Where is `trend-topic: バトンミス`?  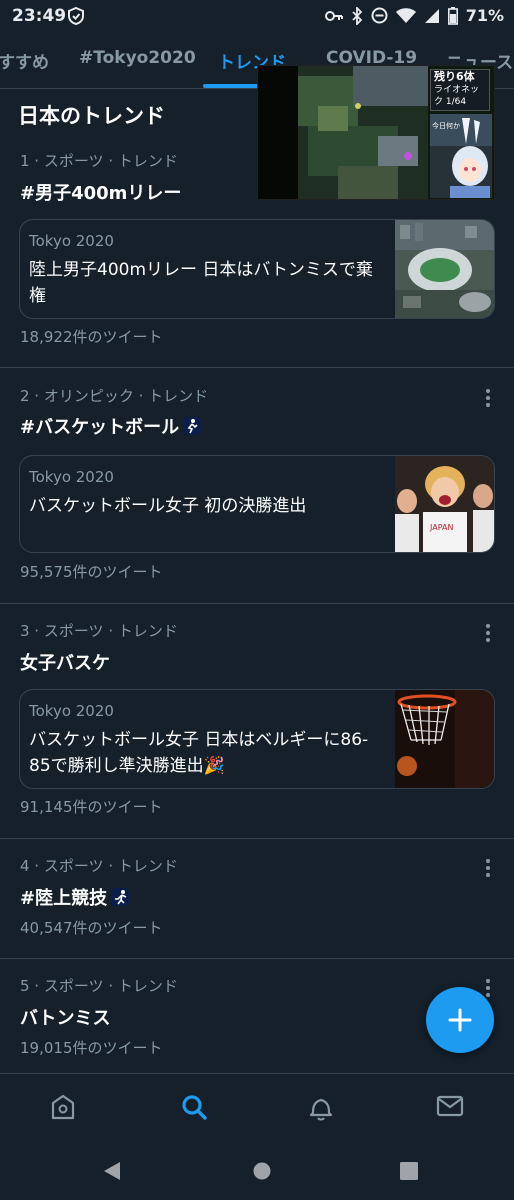 trend-topic: バトンミス is located at coordinates (65, 1017).